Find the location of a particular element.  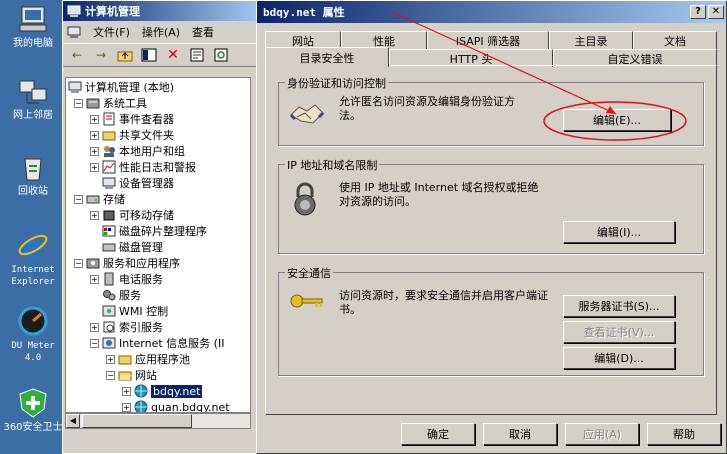

scroll-left-icon: ◀ is located at coordinates (73, 421).